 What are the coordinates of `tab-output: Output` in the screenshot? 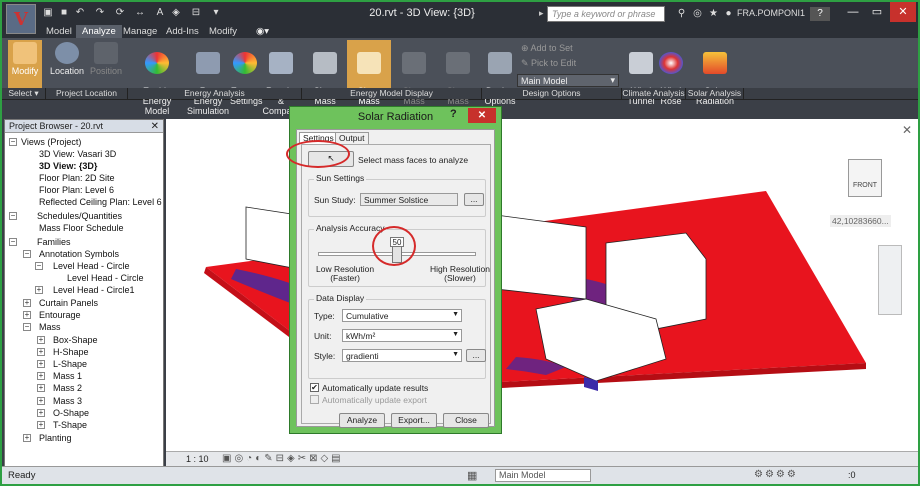 It's located at (352, 138).